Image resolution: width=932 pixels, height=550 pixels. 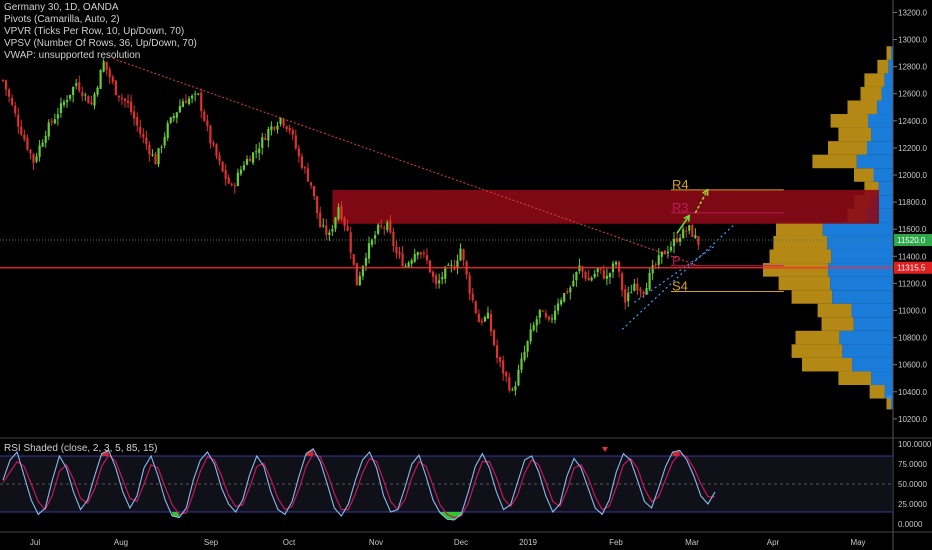 What do you see at coordinates (121, 542) in the screenshot?
I see `time-tick-label: Aug` at bounding box center [121, 542].